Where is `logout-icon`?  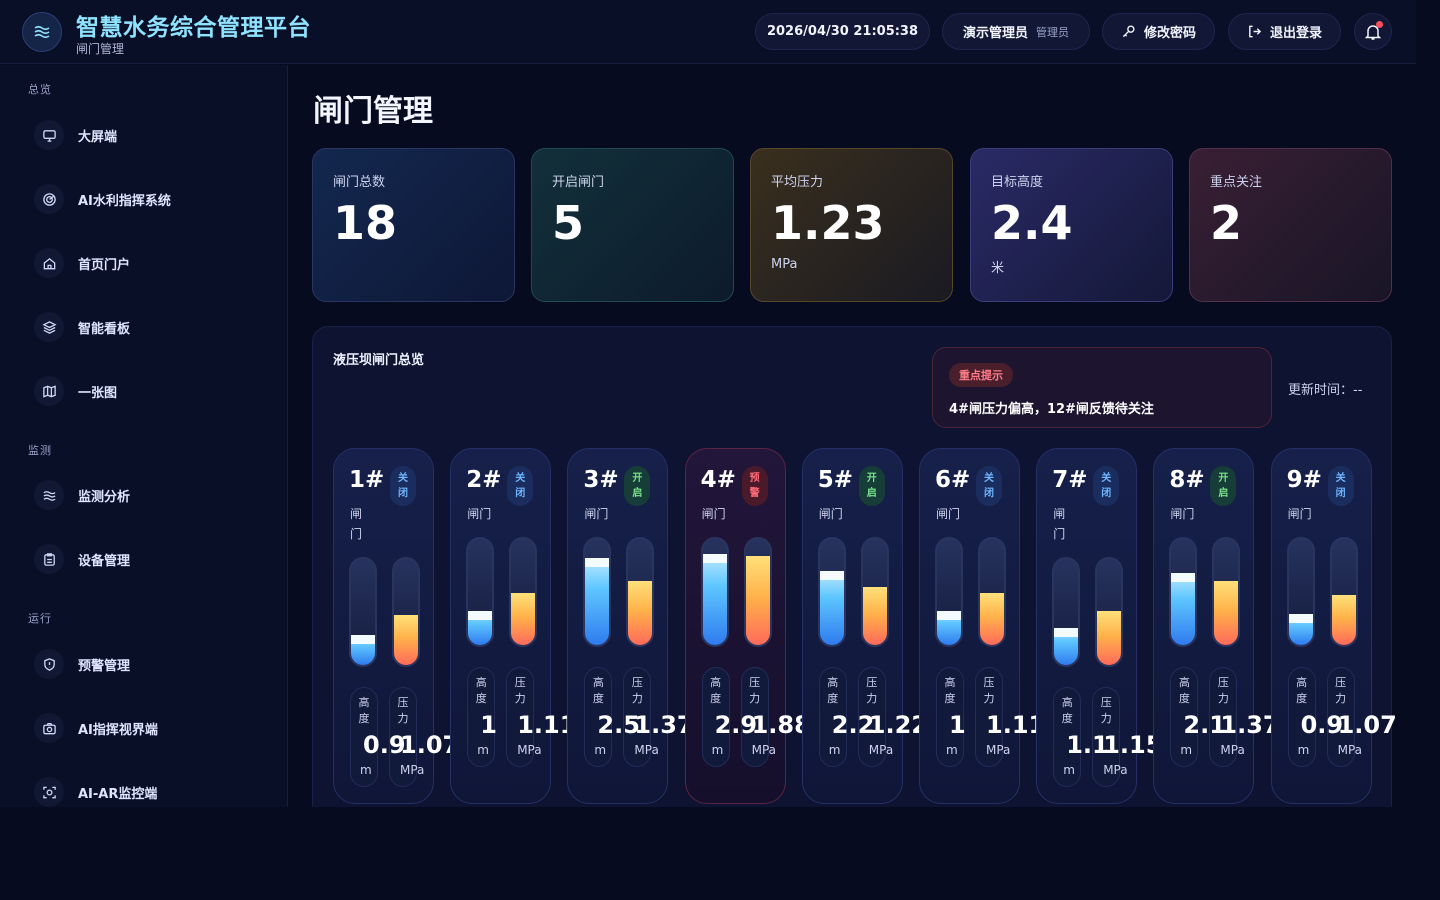 logout-icon is located at coordinates (1255, 31).